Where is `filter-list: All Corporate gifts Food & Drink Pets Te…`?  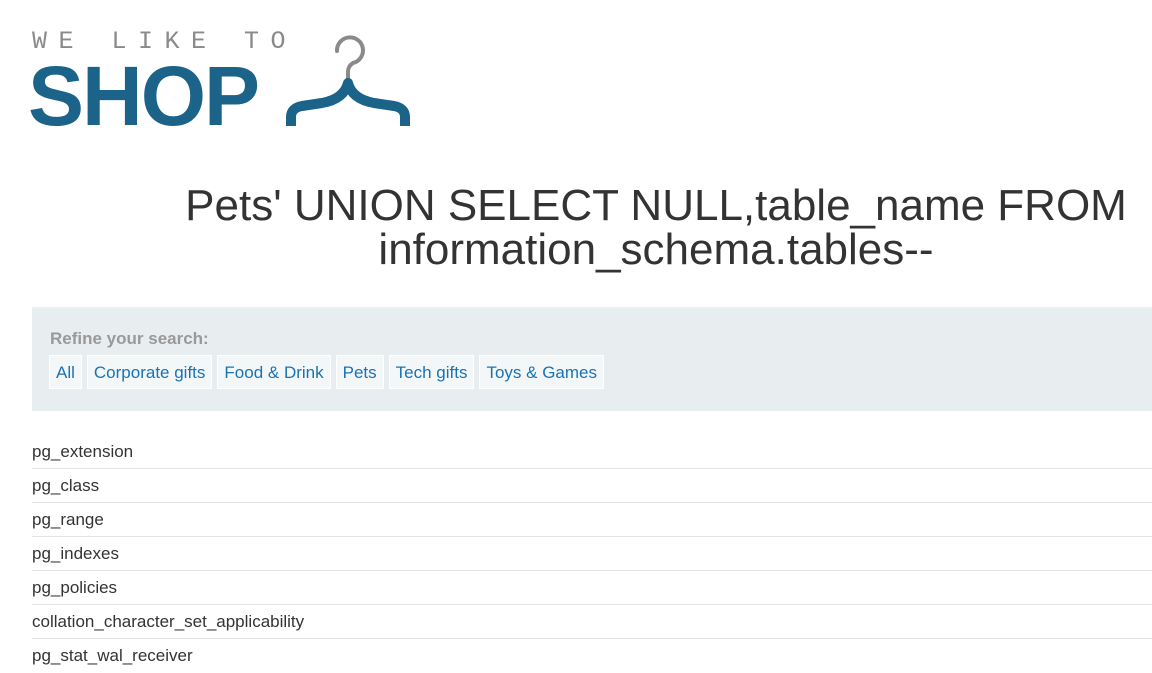
filter-list: All Corporate gifts Food & Drink Pets Te… is located at coordinates (326, 372).